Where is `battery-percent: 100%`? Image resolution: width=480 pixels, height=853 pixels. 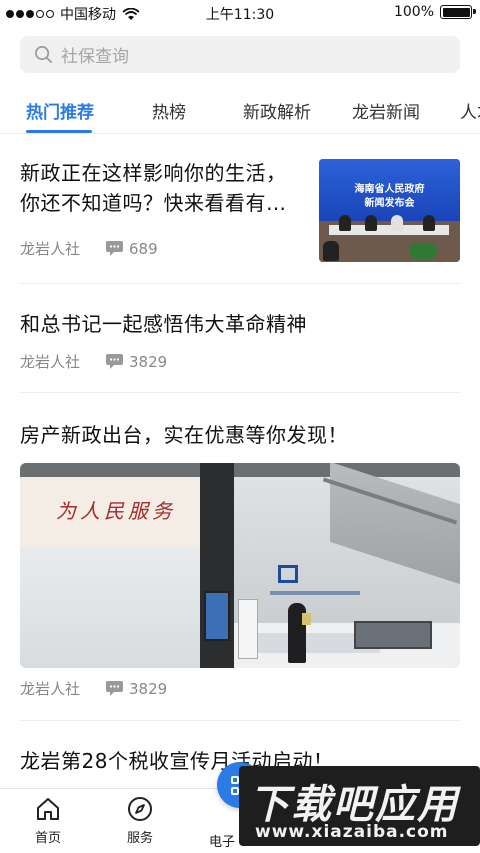
battery-percent: 100% is located at coordinates (413, 12).